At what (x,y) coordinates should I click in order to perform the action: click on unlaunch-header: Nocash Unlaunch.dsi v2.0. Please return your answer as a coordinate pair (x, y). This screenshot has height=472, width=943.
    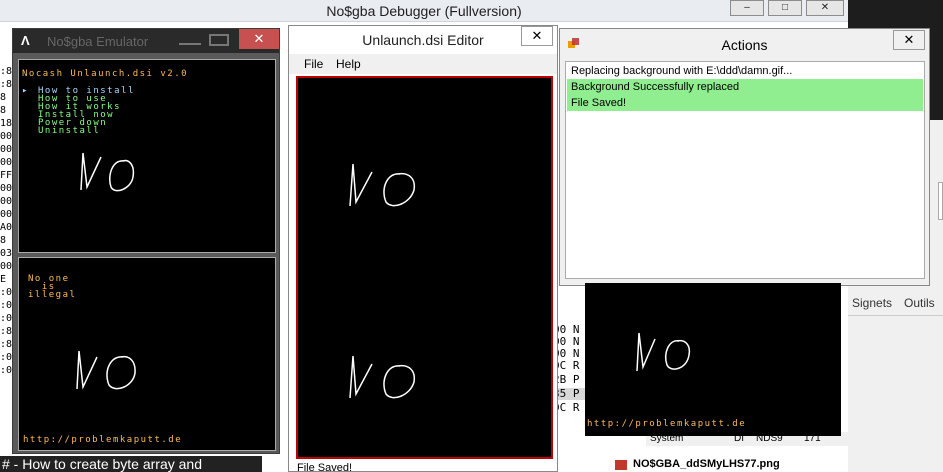
    Looking at the image, I should click on (105, 74).